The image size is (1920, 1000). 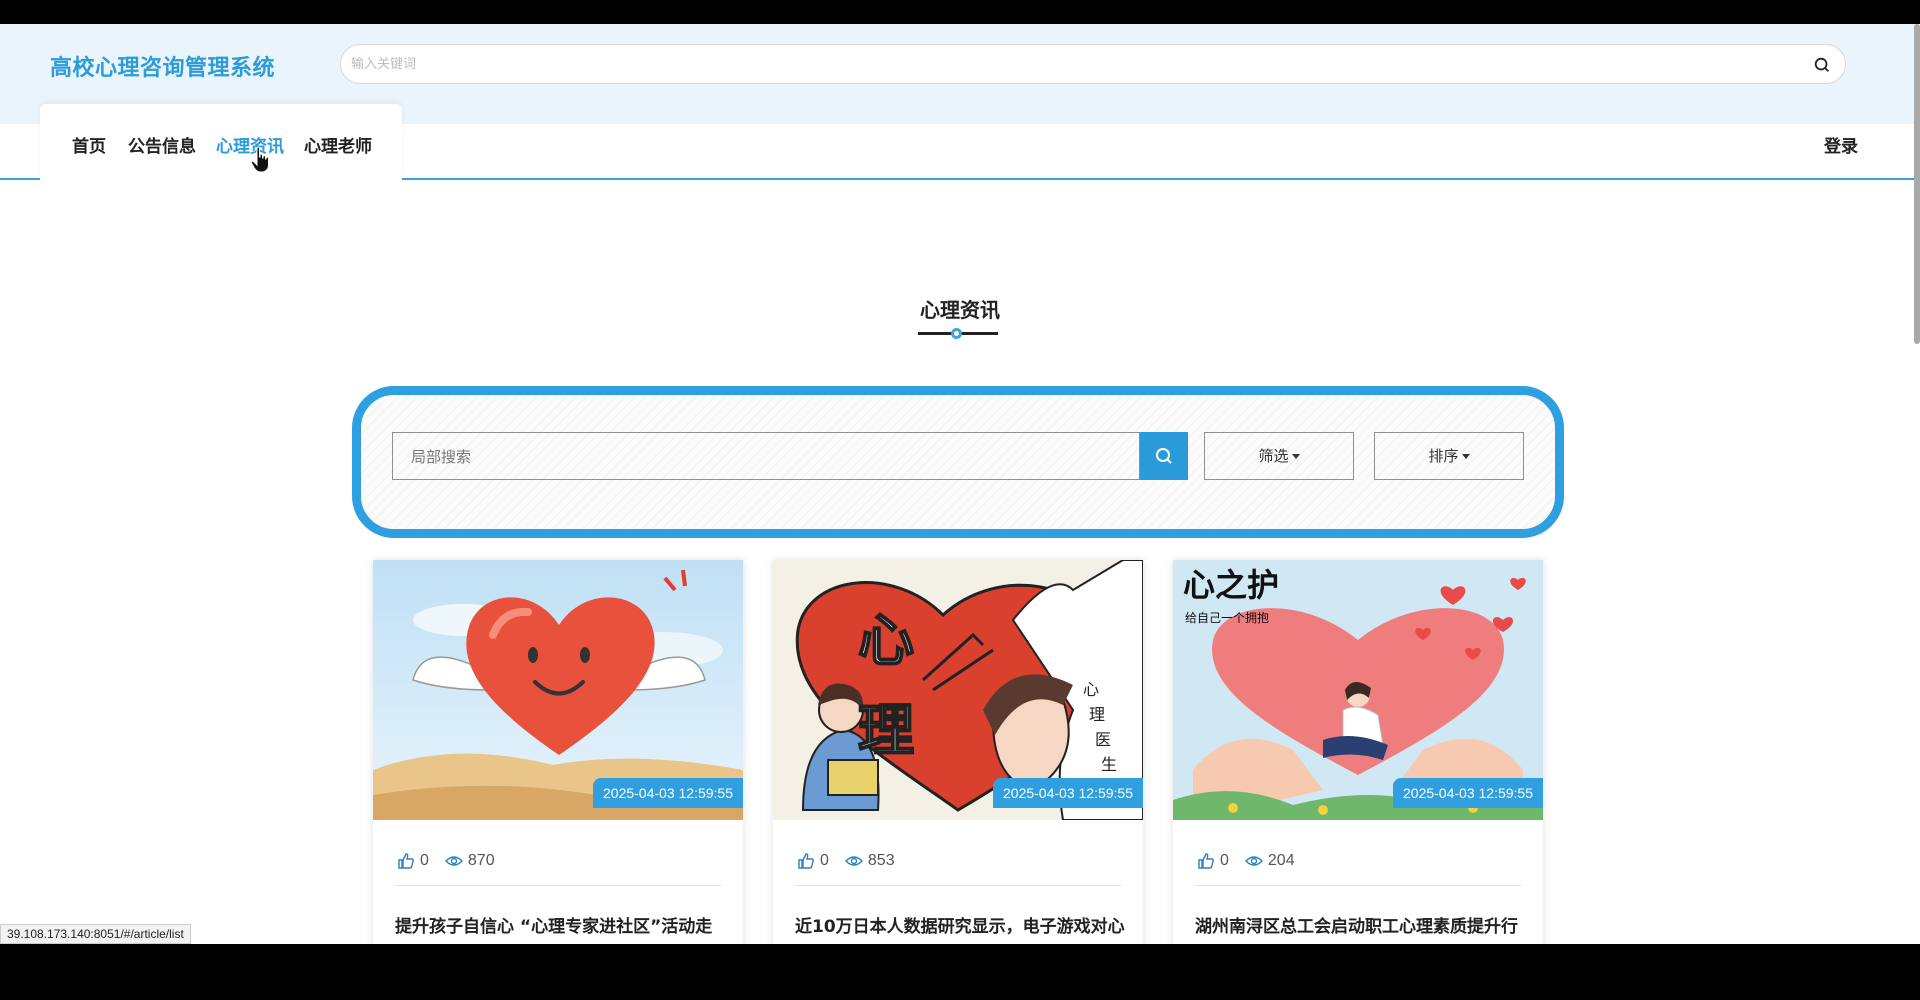 What do you see at coordinates (1091, 689) in the screenshot?
I see `image-text-side-1: 心` at bounding box center [1091, 689].